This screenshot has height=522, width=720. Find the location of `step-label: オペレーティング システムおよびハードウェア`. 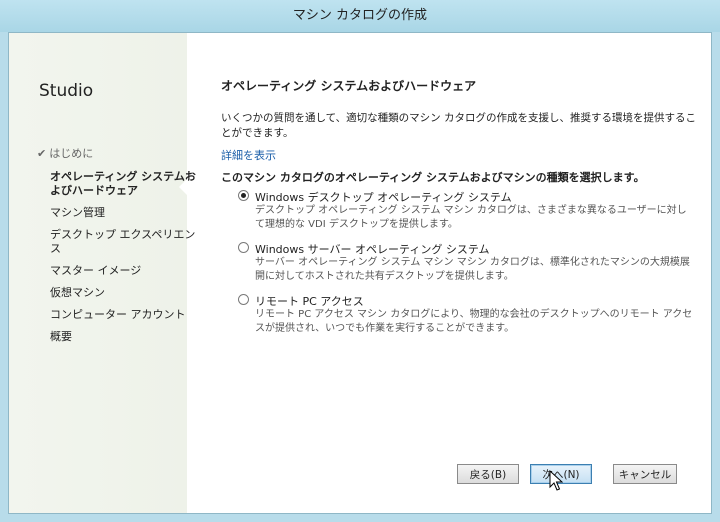

step-label: オペレーティング システムおよびハードウェア is located at coordinates (123, 183).